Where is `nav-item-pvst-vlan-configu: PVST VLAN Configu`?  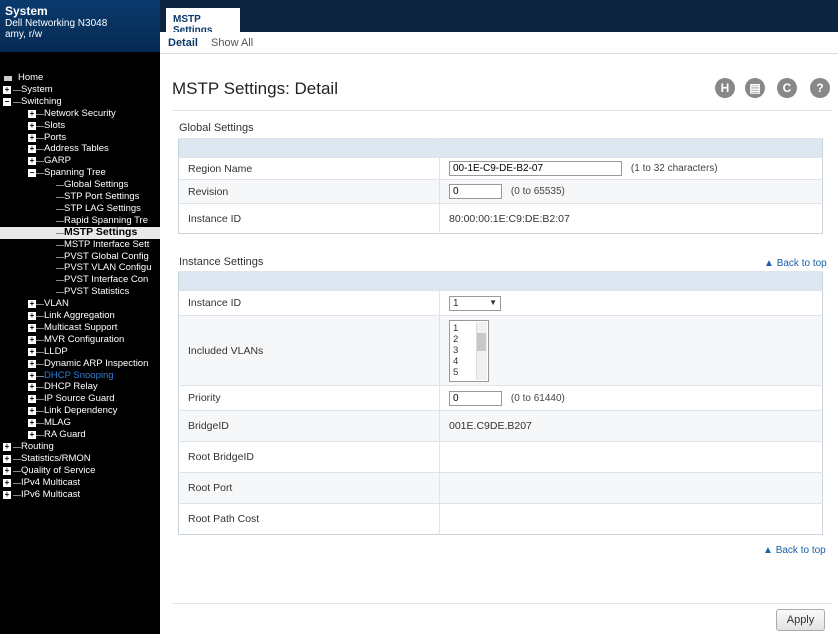
nav-item-pvst-vlan-configu: PVST VLAN Configu is located at coordinates (80, 268).